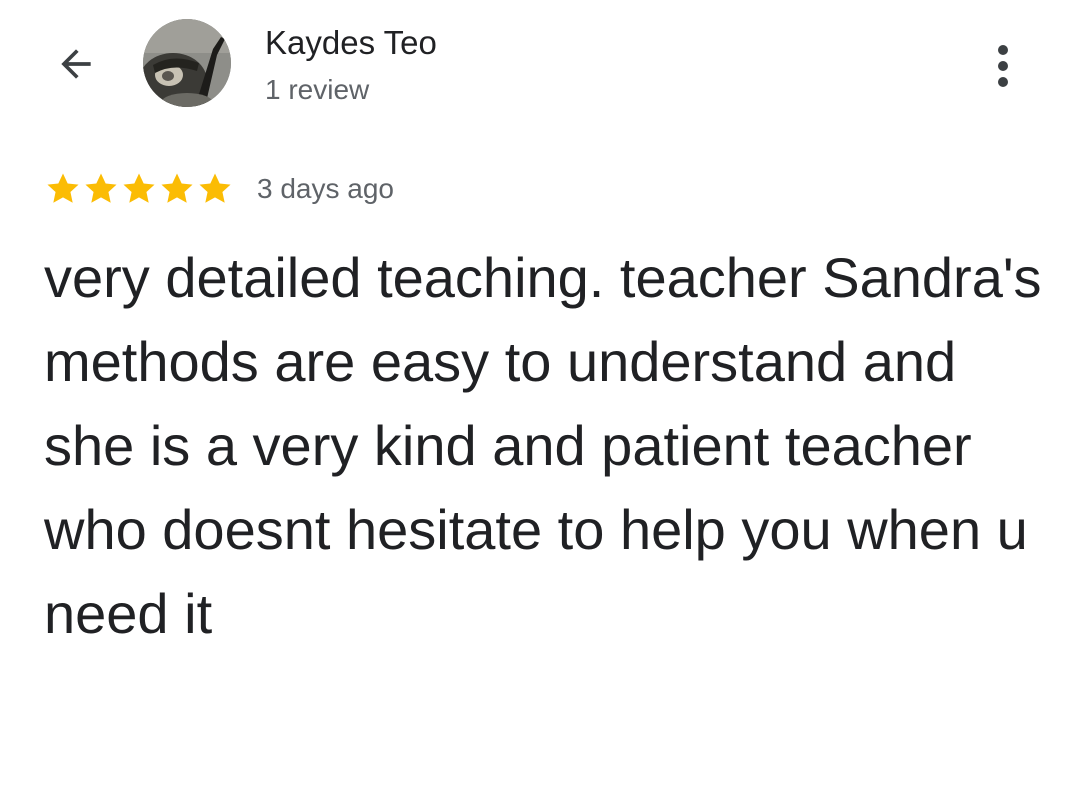 The image size is (1080, 793). I want to click on author-name: Kaydes Teo, so click(351, 43).